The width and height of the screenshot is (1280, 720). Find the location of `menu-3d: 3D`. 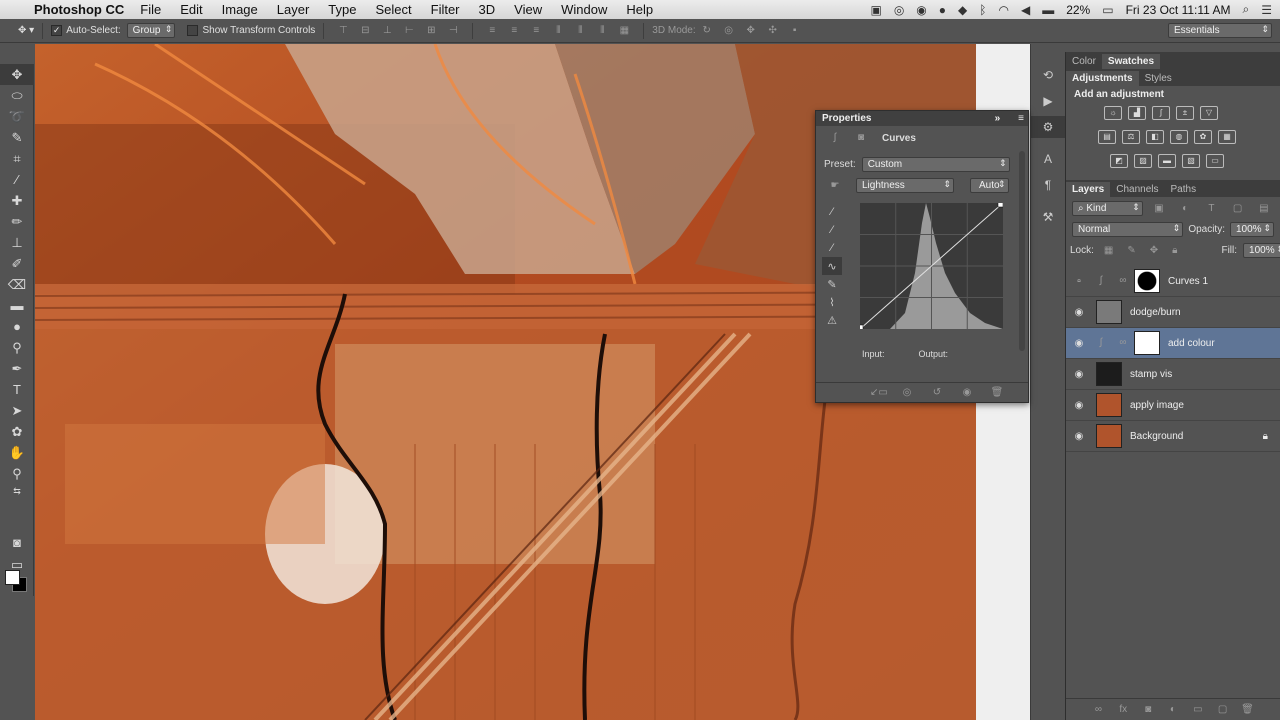

menu-3d: 3D is located at coordinates (487, 9).